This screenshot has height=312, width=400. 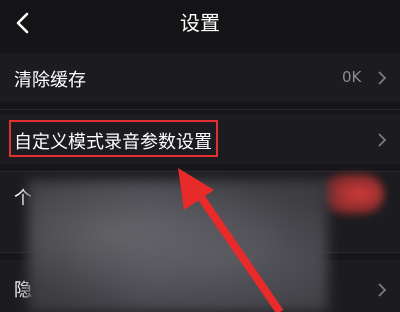 I want to click on annotation-arrow-icon, so click(x=231, y=240).